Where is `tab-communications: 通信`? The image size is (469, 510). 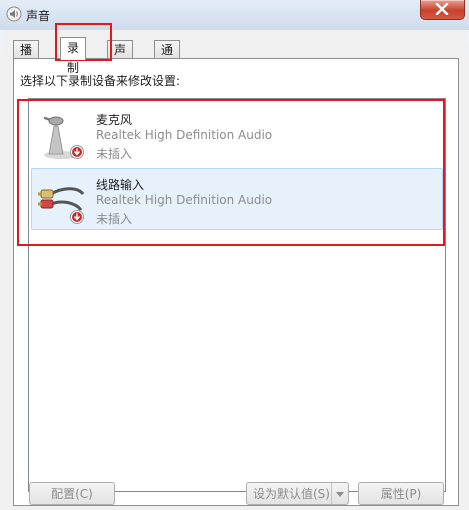 tab-communications: 通信 is located at coordinates (167, 57).